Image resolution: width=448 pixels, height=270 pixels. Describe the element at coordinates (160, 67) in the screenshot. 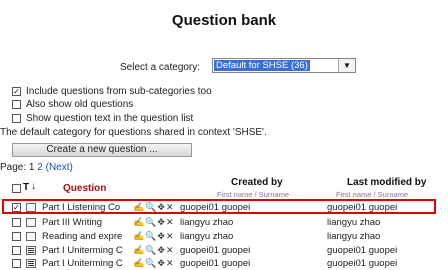

I see `category-label: Select a category:` at that location.